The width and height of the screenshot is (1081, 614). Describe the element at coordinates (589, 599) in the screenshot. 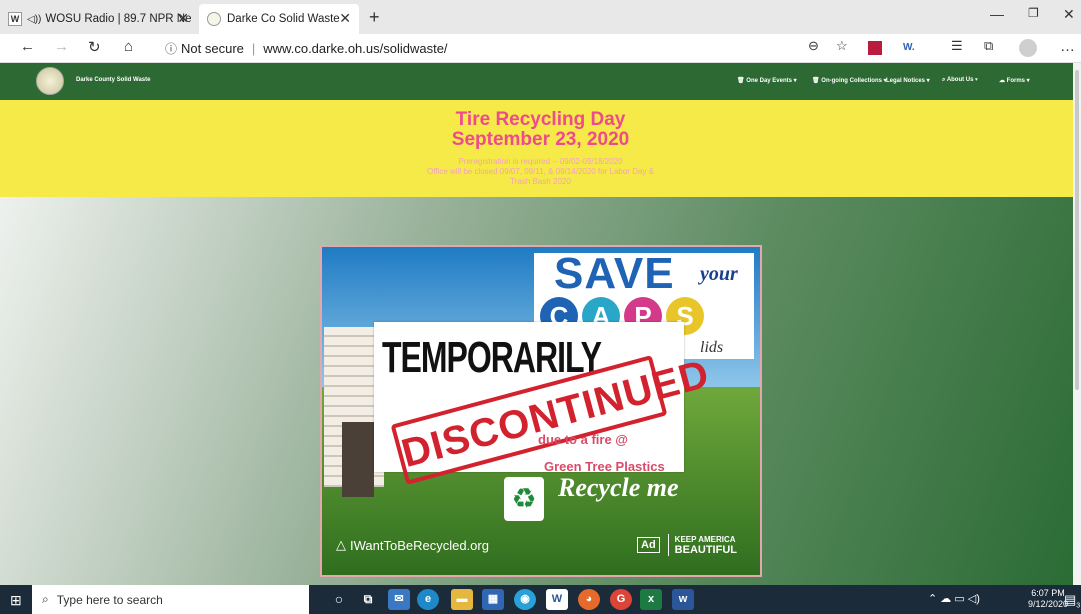

I see `firefox-icon: ◕` at that location.